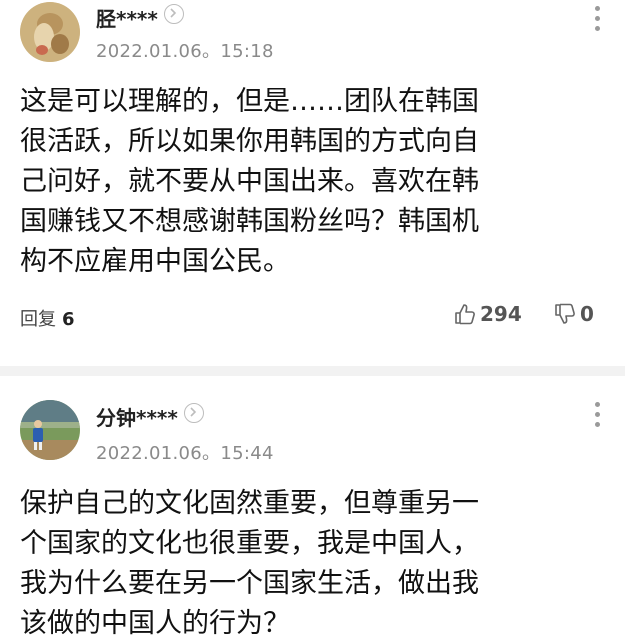  I want to click on comment-line: 该做的中国人的行为？, so click(155, 623).